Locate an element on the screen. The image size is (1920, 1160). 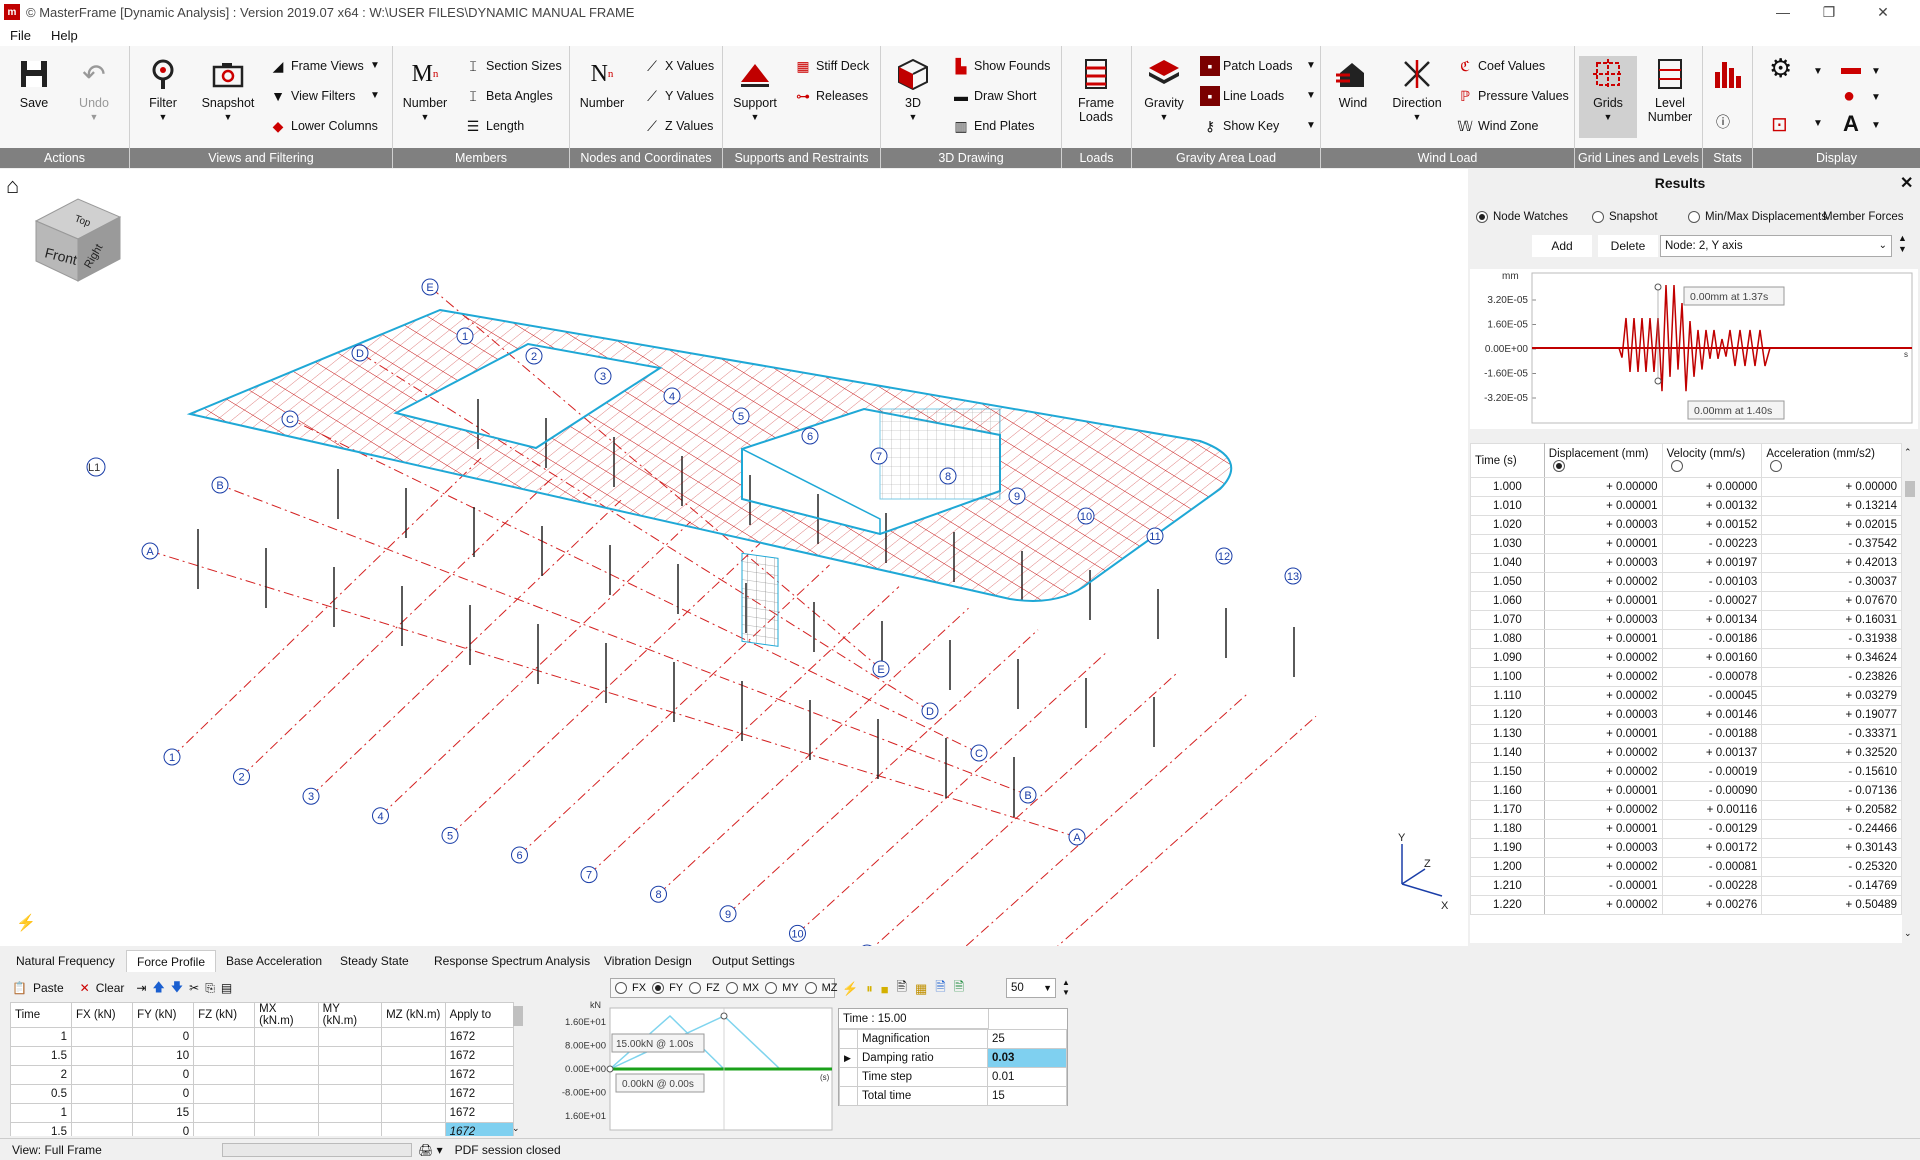
result-row: 1.110 + 0.00002- 0.00045 + 0.03279 is located at coordinates (1686, 696).